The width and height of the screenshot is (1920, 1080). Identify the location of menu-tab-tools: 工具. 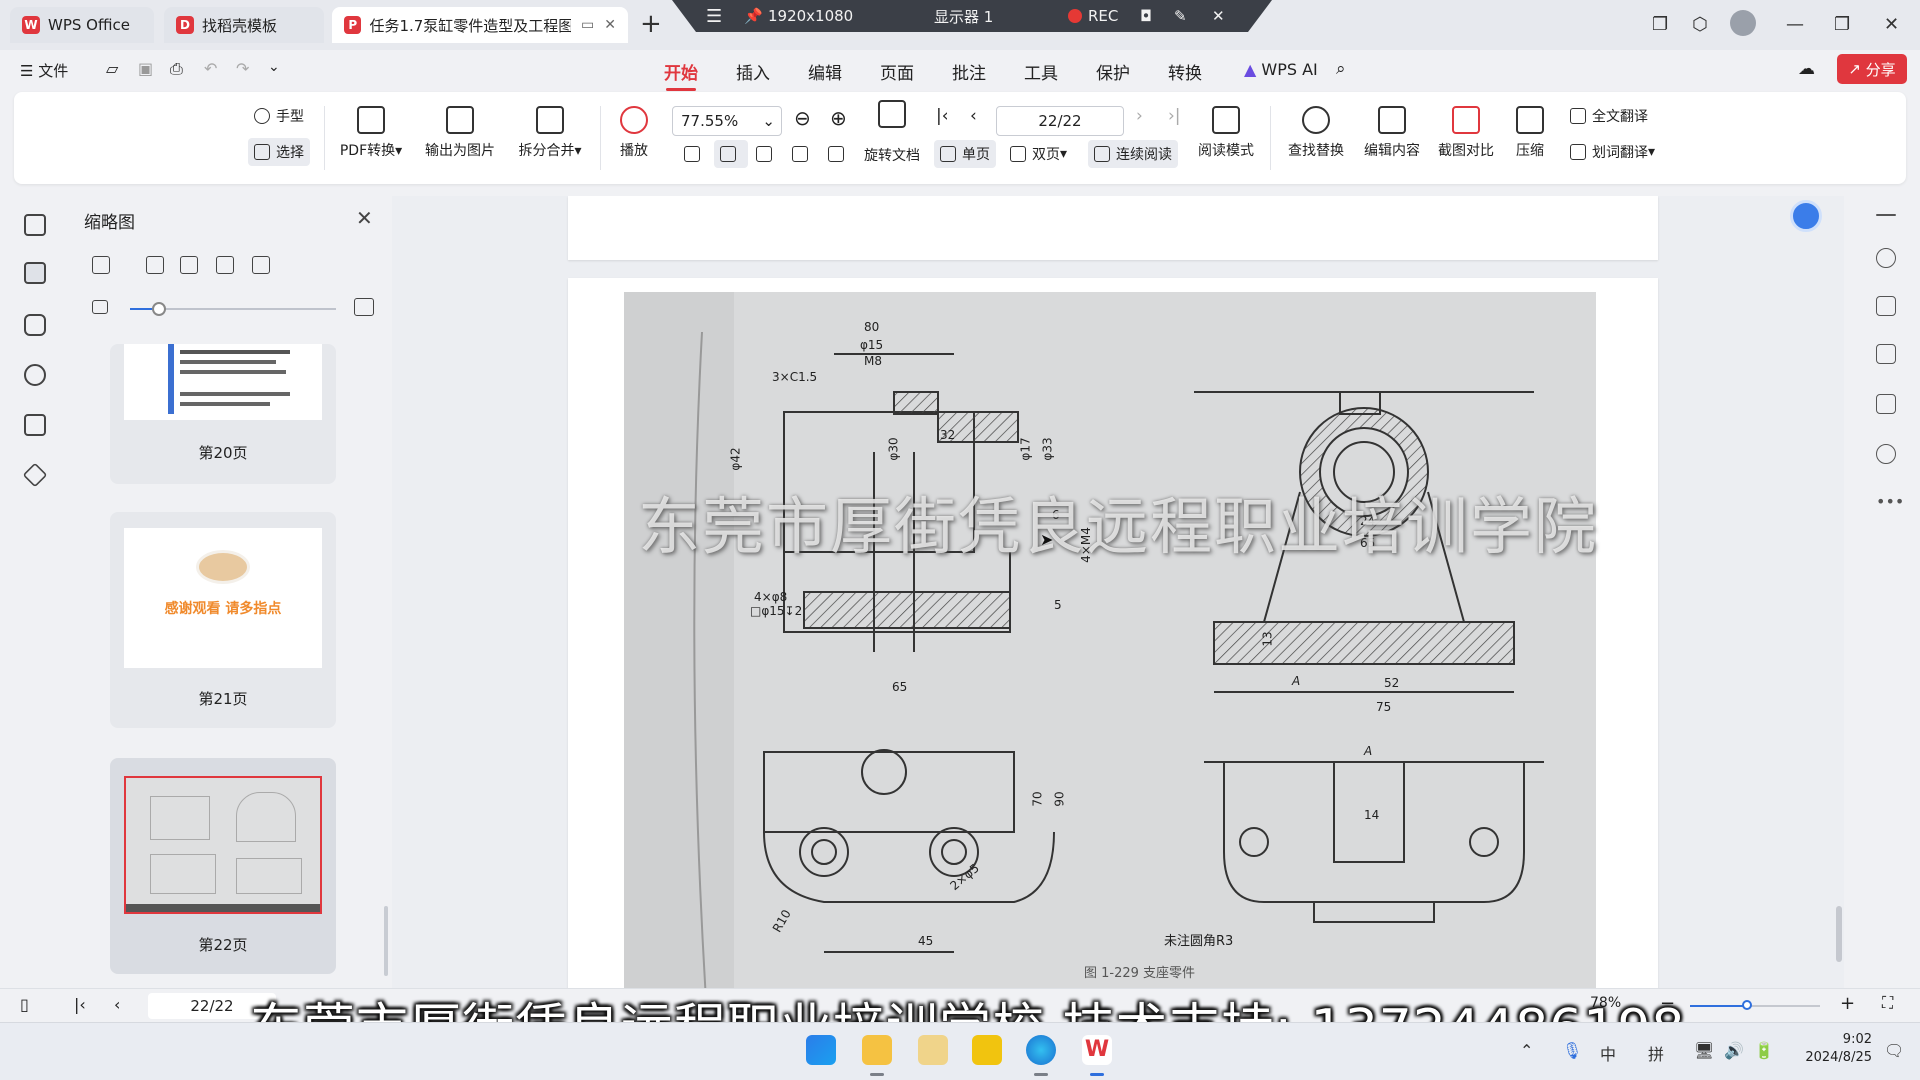
(1041, 71).